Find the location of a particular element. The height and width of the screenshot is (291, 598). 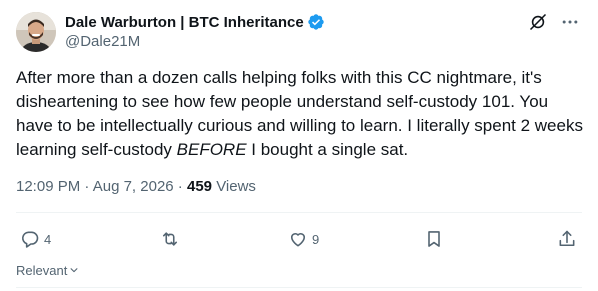

views-count: 459 is located at coordinates (199, 186).